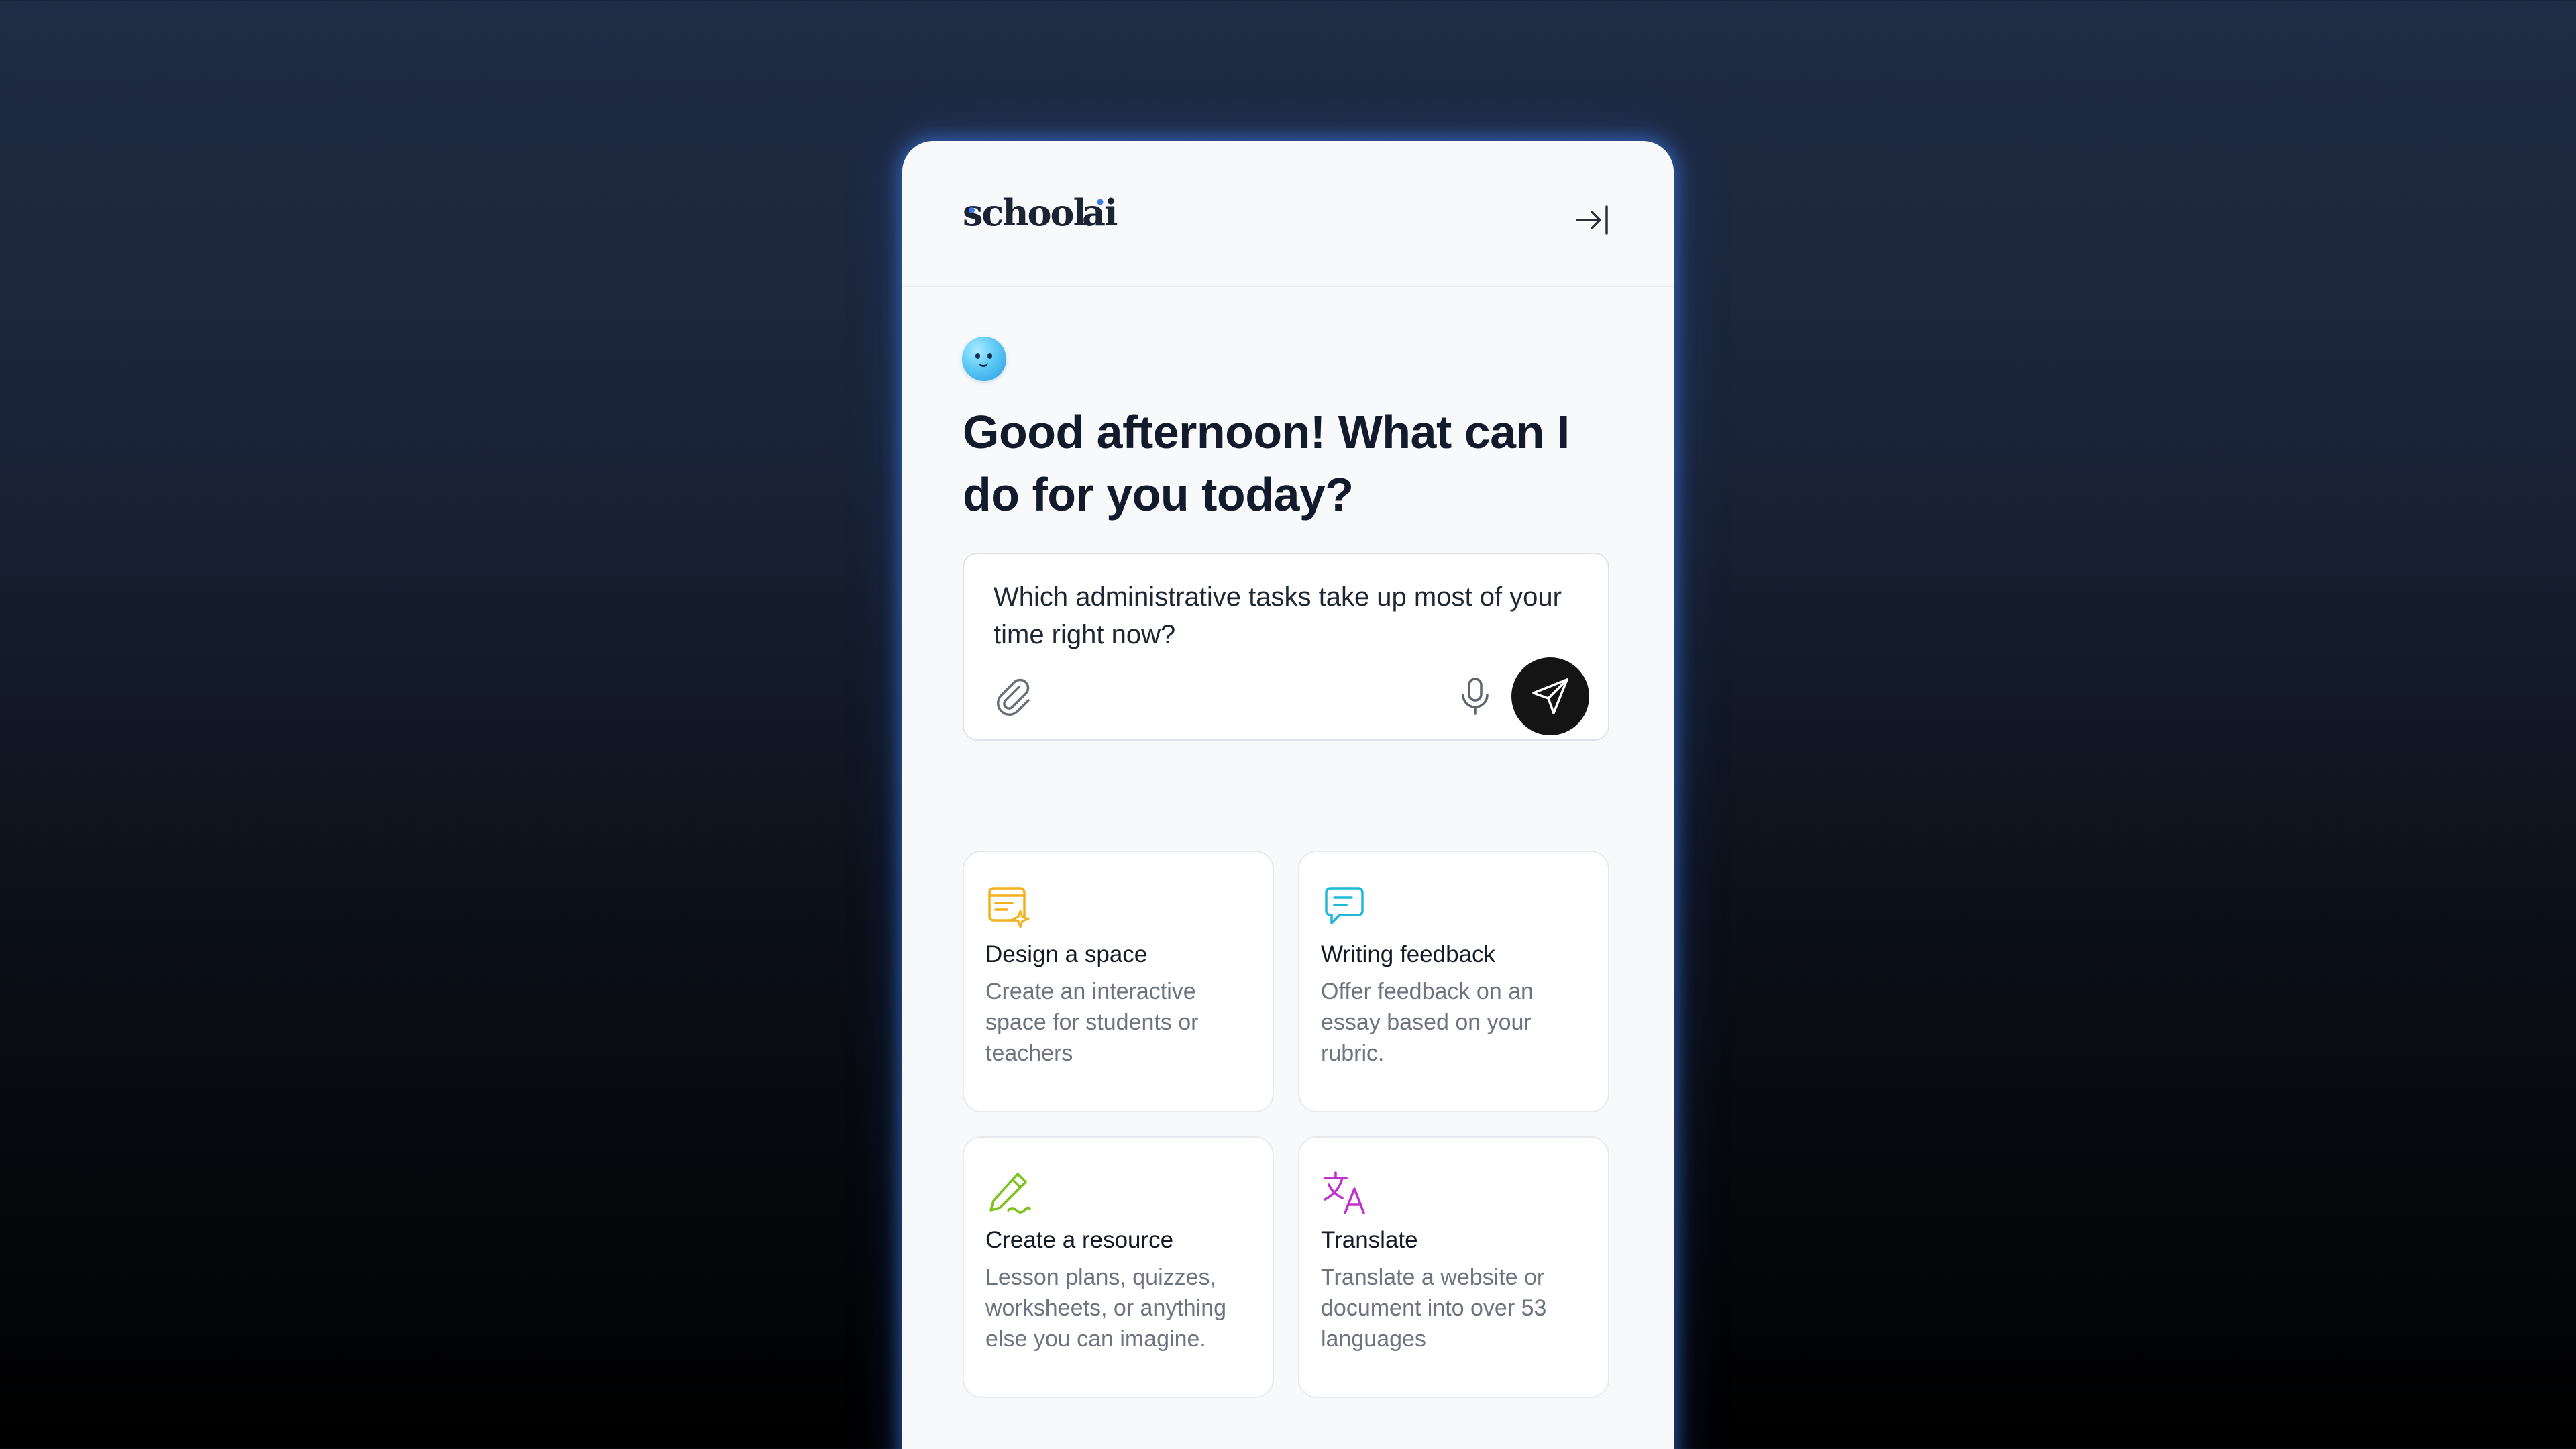 The height and width of the screenshot is (1449, 2576). I want to click on logo-accent-dot, so click(972, 210).